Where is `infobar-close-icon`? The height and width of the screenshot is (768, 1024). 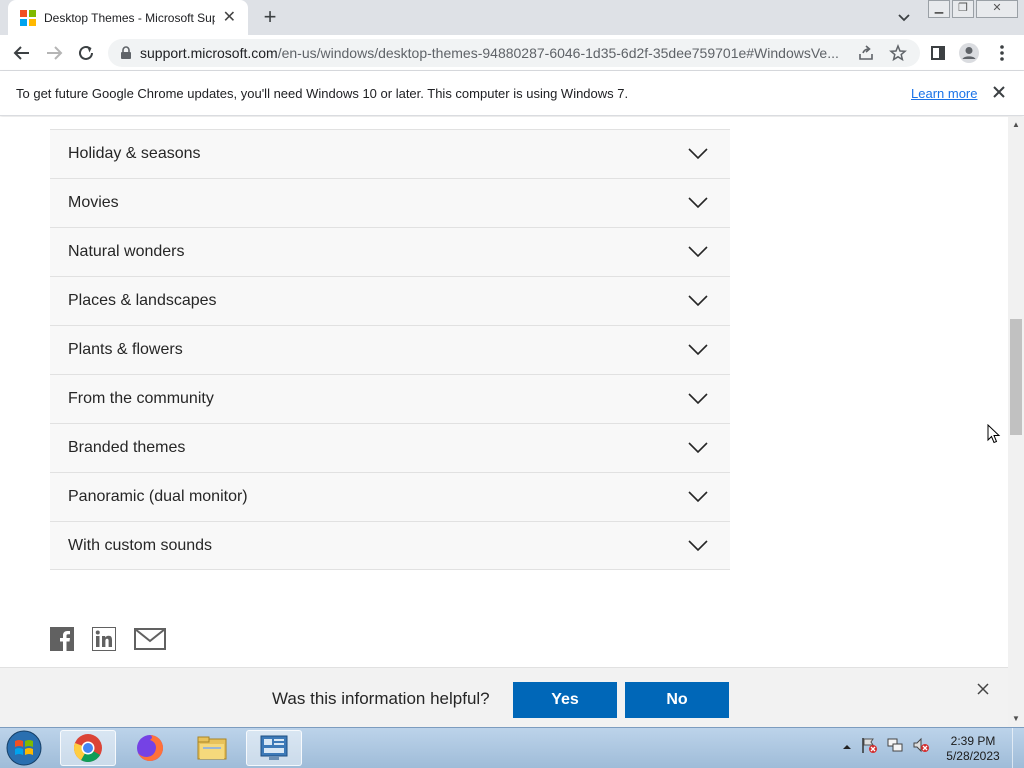 infobar-close-icon is located at coordinates (999, 92).